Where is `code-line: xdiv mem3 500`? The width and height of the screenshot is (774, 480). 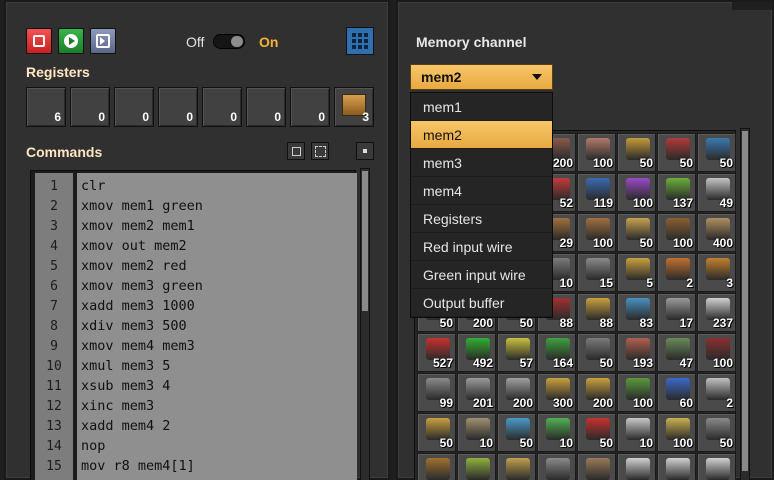
code-line: xdiv mem3 500 is located at coordinates (134, 326).